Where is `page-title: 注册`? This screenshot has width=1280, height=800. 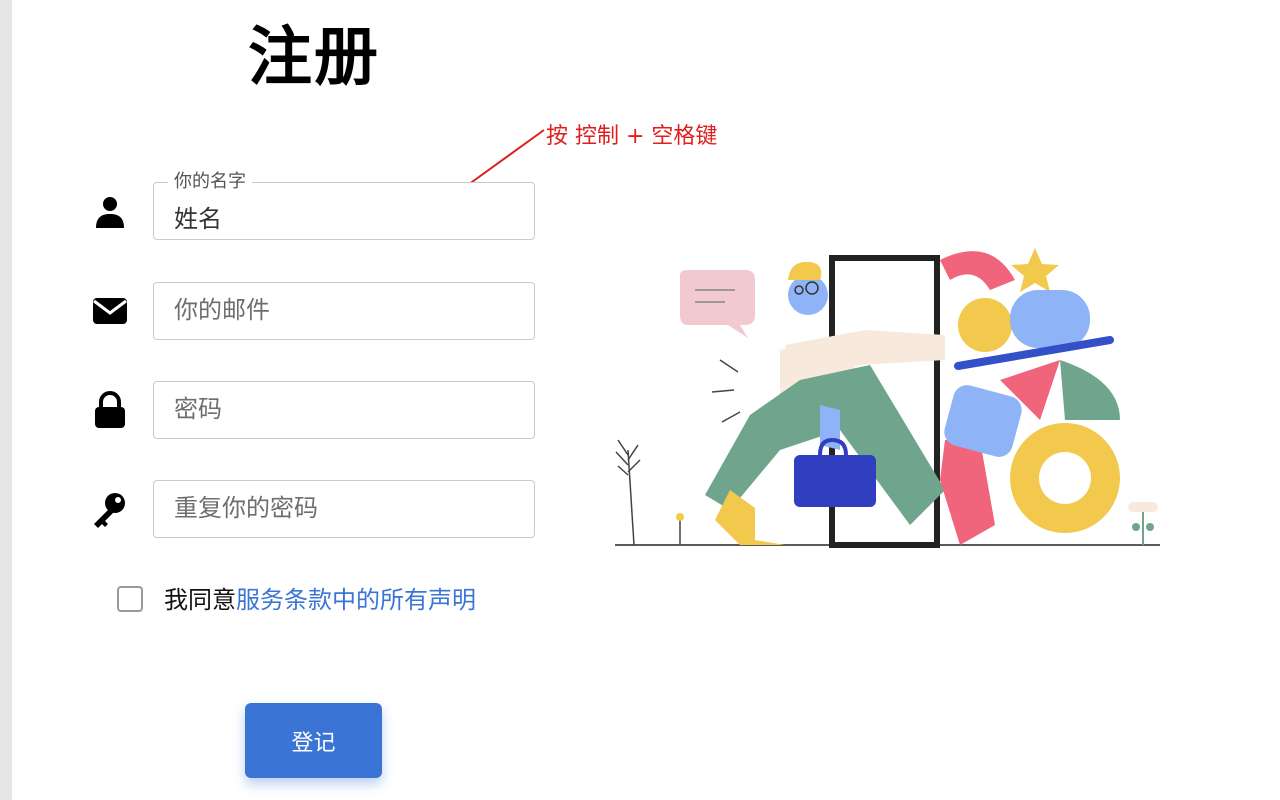 page-title: 注册 is located at coordinates (314, 58).